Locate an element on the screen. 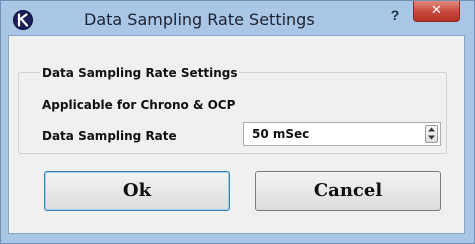 The image size is (475, 244). close-button: ✕ is located at coordinates (436, 11).